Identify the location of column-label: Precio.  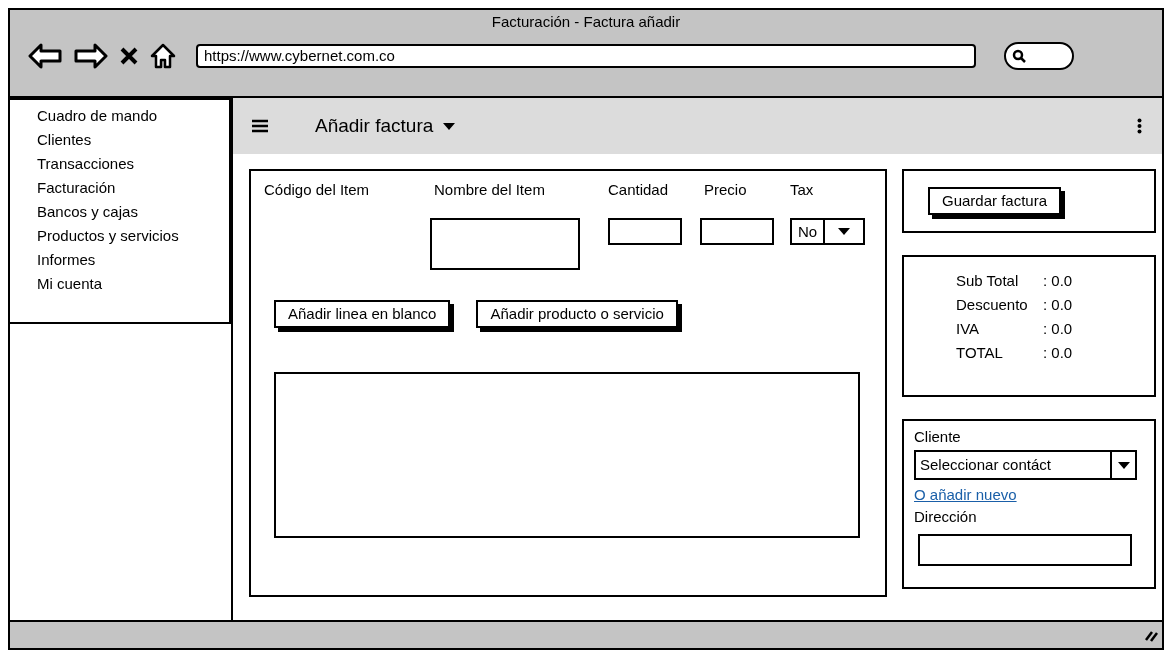
(726, 190).